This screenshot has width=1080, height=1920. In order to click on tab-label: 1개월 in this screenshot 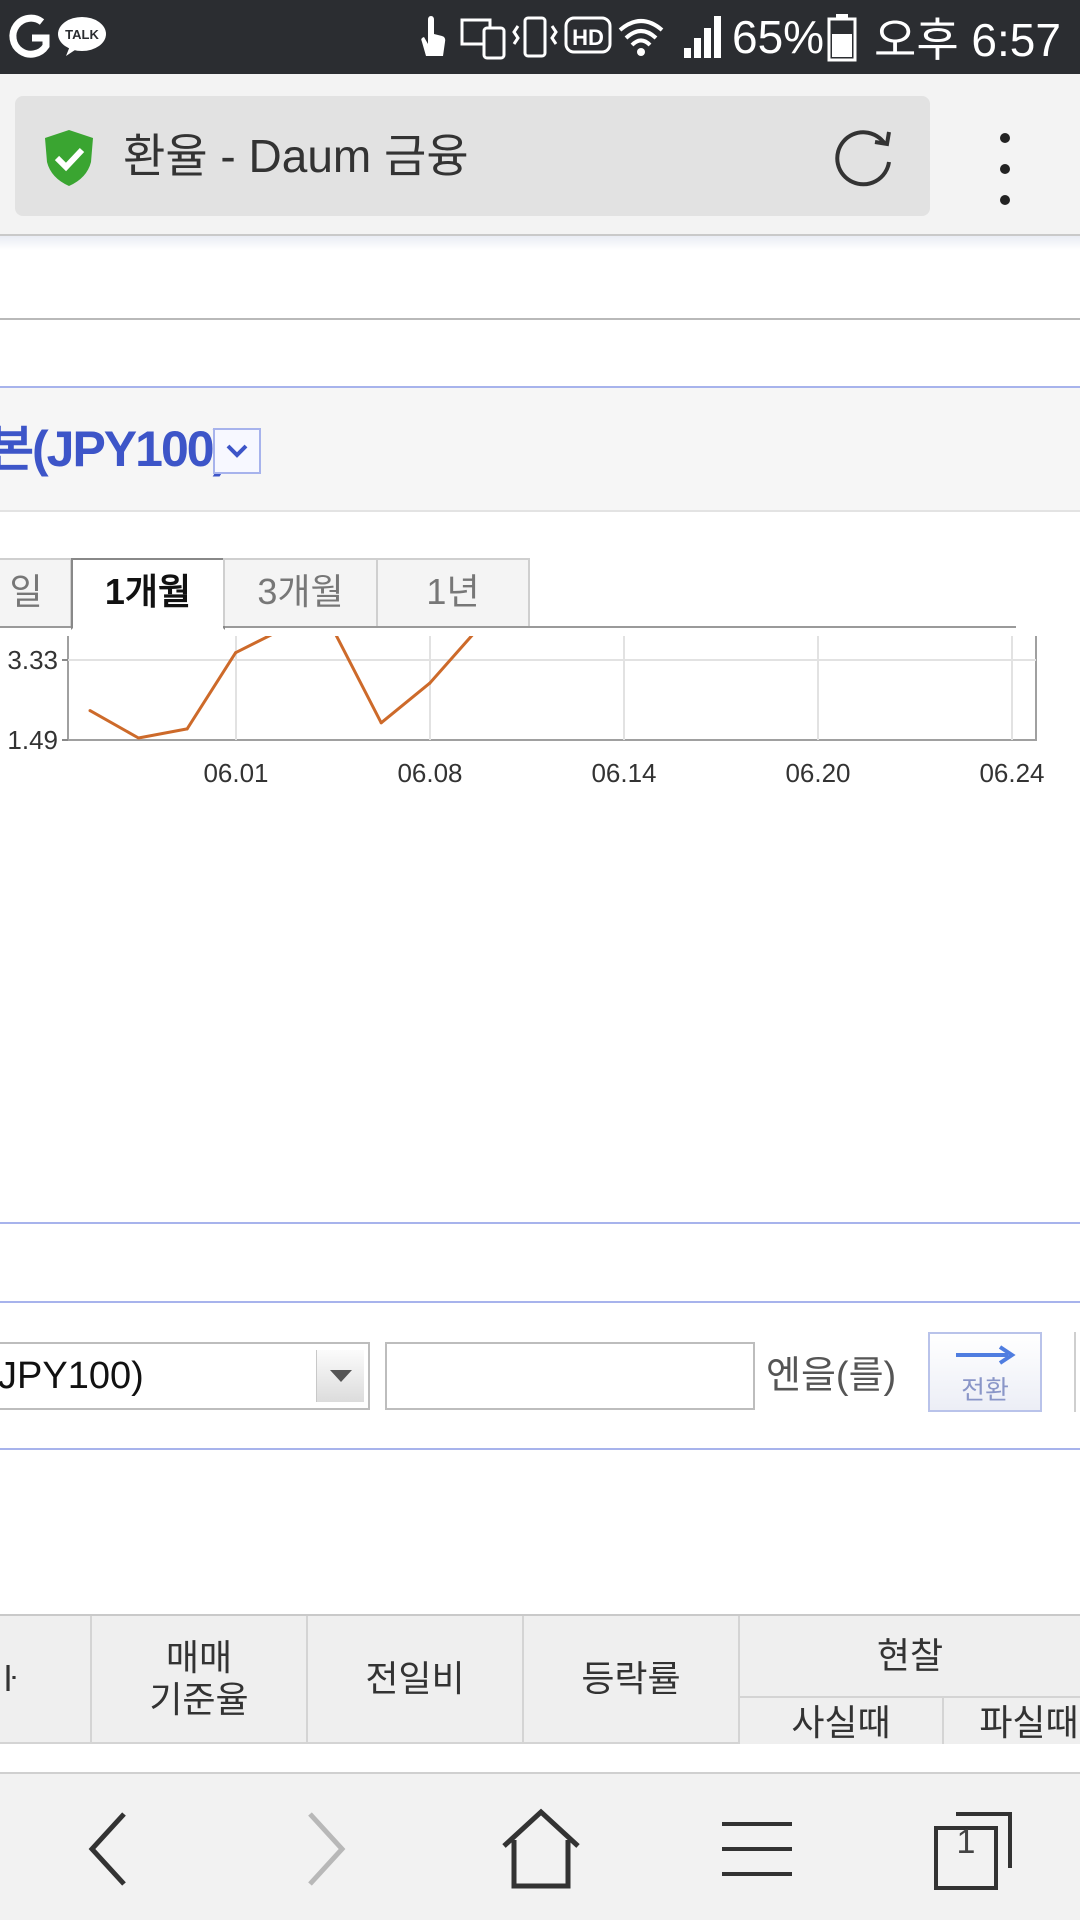, I will do `click(148, 591)`.